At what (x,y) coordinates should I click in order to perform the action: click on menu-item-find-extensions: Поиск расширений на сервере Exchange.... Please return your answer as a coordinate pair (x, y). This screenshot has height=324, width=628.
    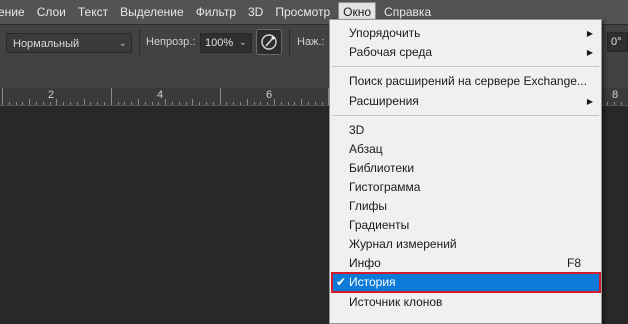
    Looking at the image, I should click on (465, 81).